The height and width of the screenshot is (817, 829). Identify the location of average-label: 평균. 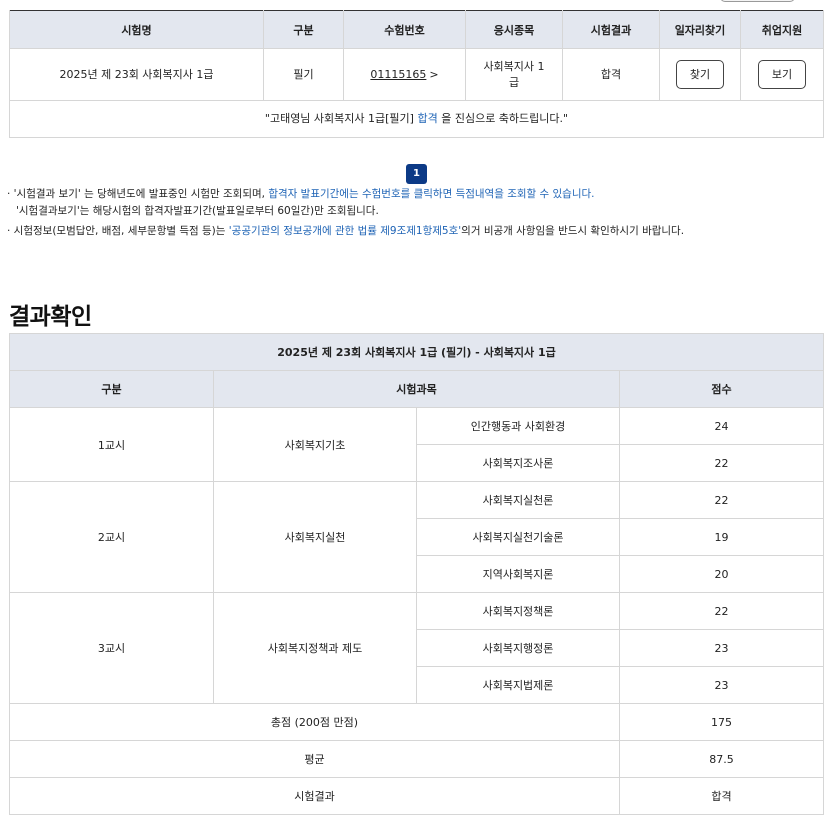
(314, 759).